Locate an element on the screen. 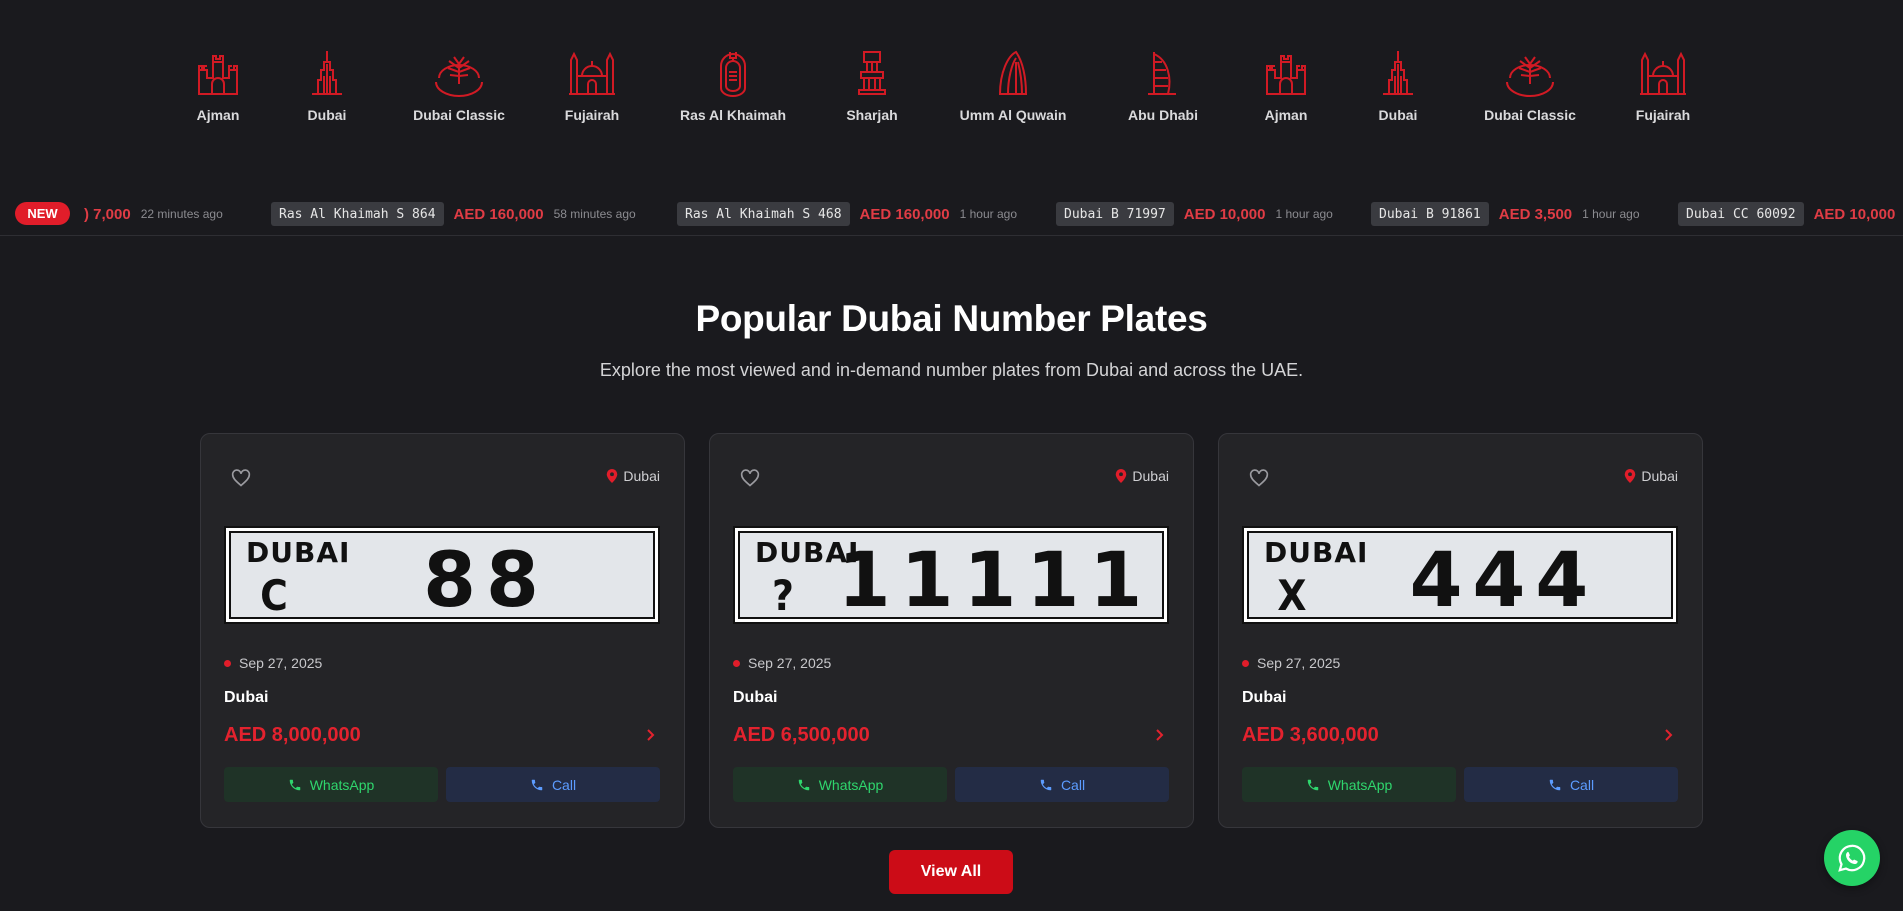  call-label: Call is located at coordinates (564, 784).